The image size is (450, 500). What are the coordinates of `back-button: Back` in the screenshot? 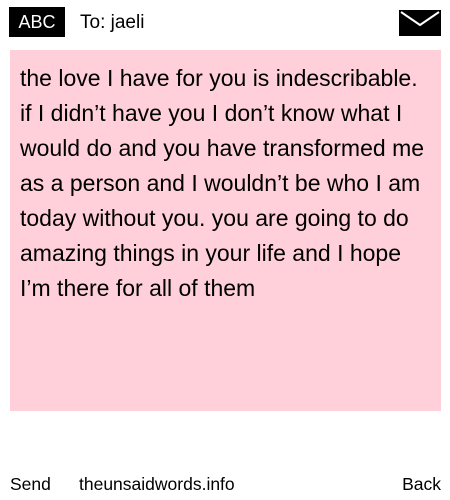 It's located at (421, 484).